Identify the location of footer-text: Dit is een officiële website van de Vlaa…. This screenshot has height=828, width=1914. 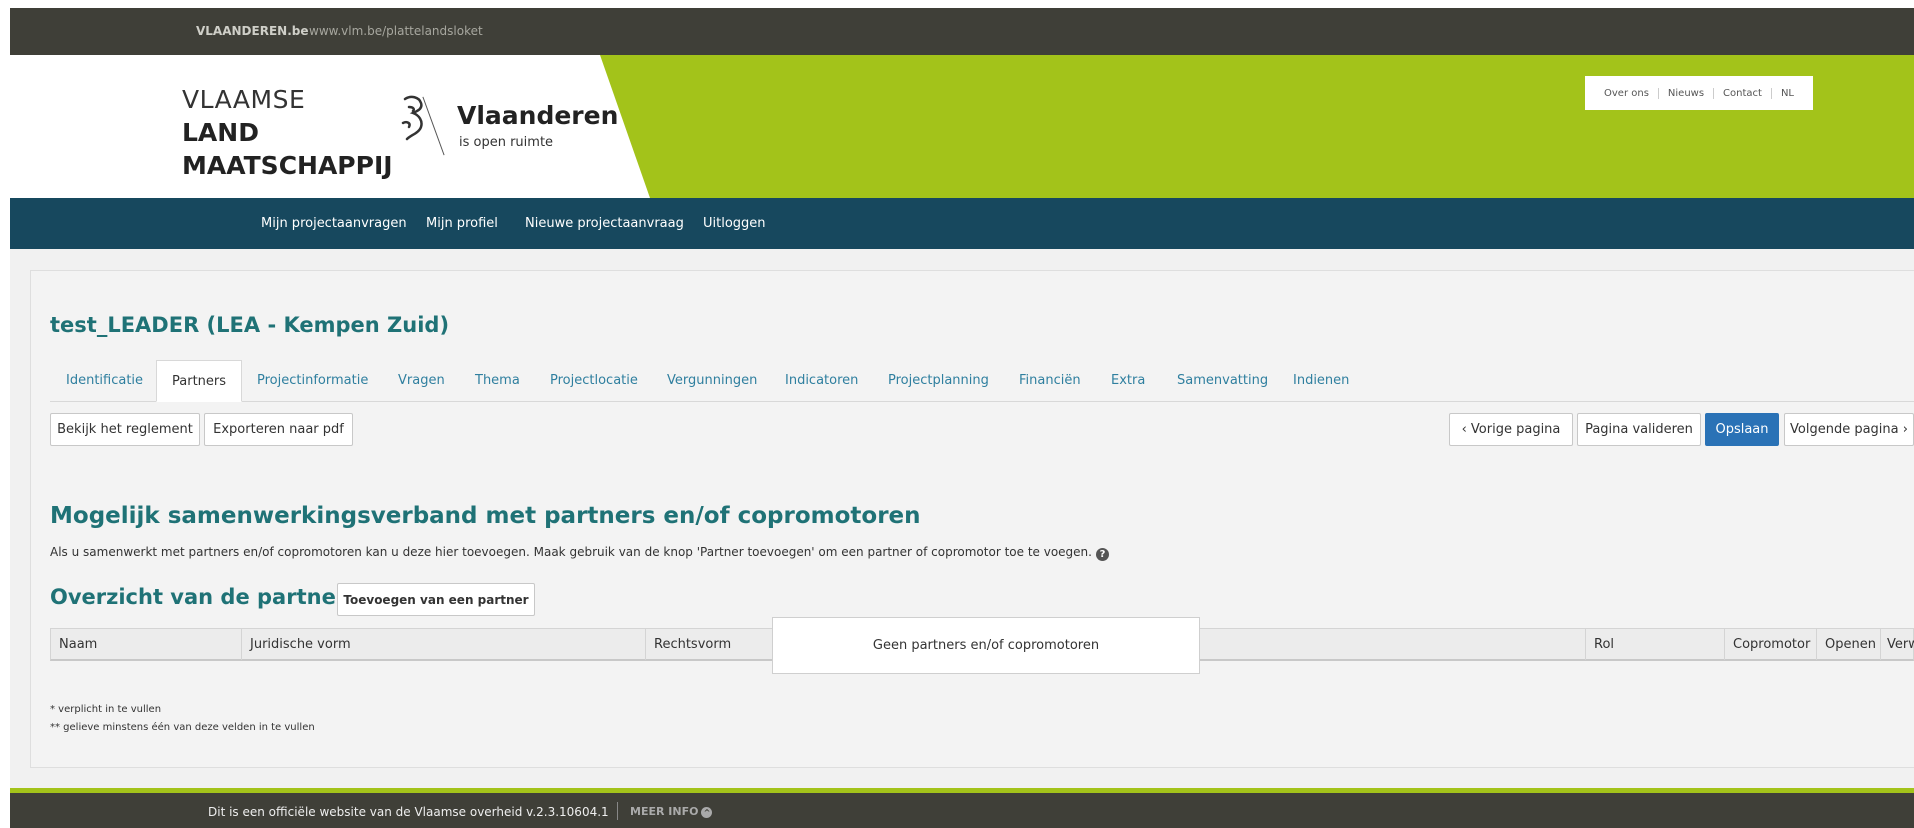
(408, 812).